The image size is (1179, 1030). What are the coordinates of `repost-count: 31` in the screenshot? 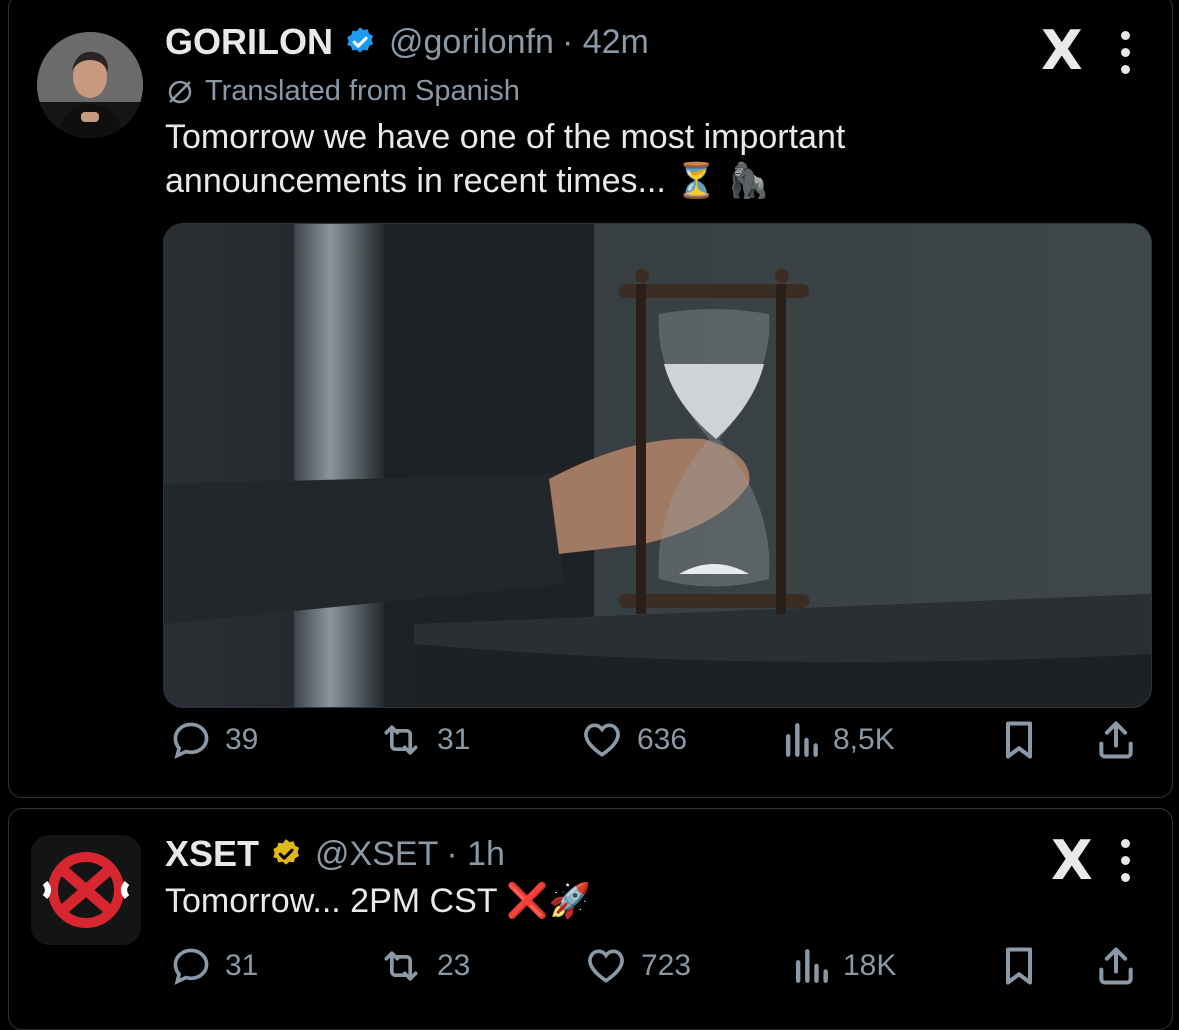 It's located at (454, 739).